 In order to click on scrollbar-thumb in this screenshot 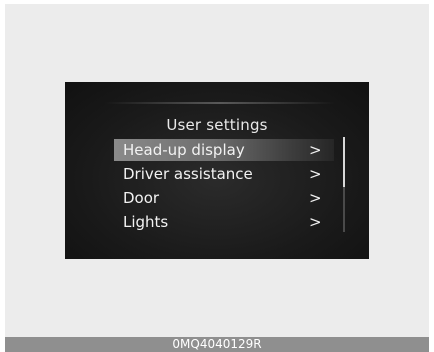, I will do `click(344, 162)`.